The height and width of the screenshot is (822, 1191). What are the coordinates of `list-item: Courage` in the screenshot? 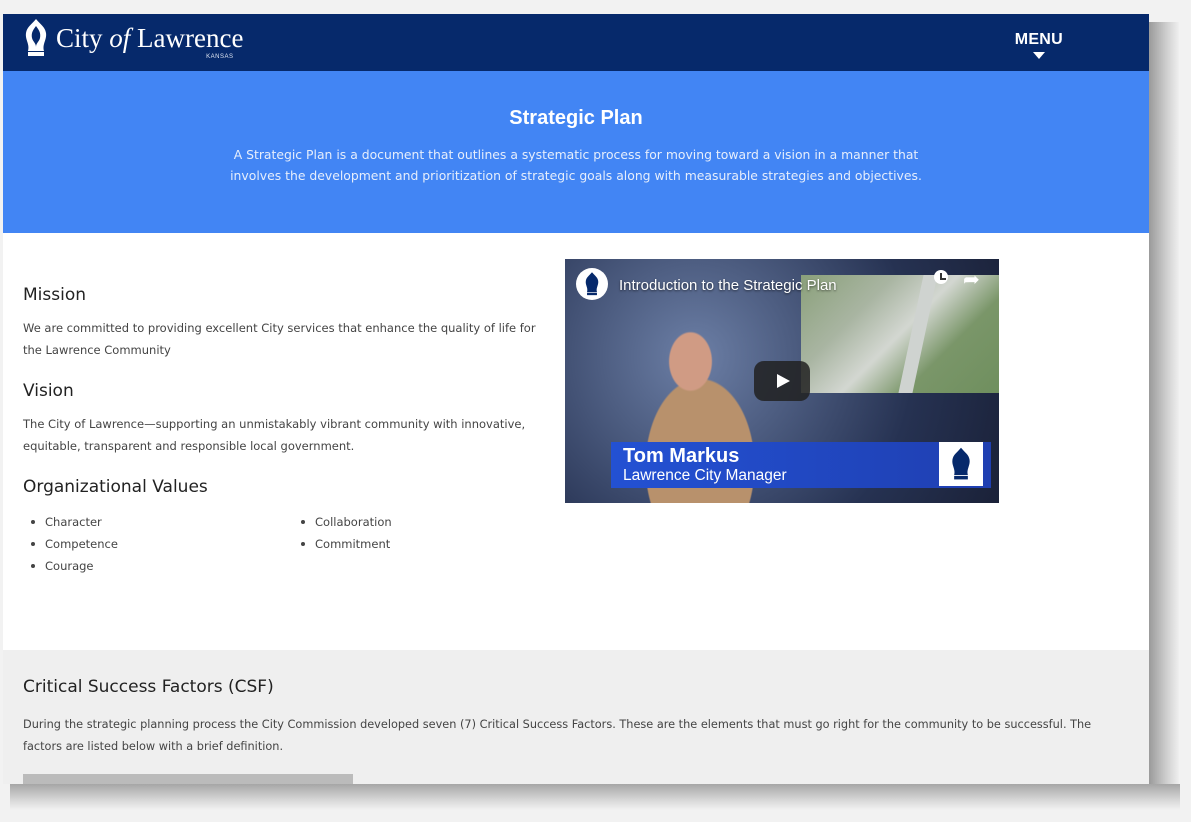 It's located at (162, 566).